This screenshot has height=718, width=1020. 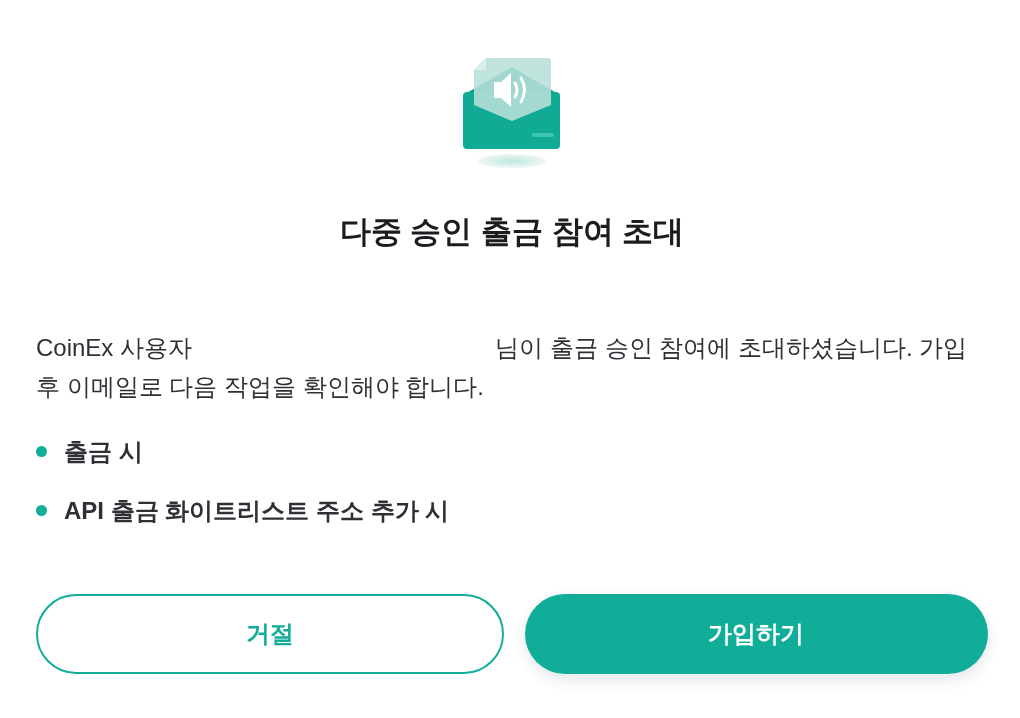 I want to click on action-item: 출금 시, so click(x=103, y=452).